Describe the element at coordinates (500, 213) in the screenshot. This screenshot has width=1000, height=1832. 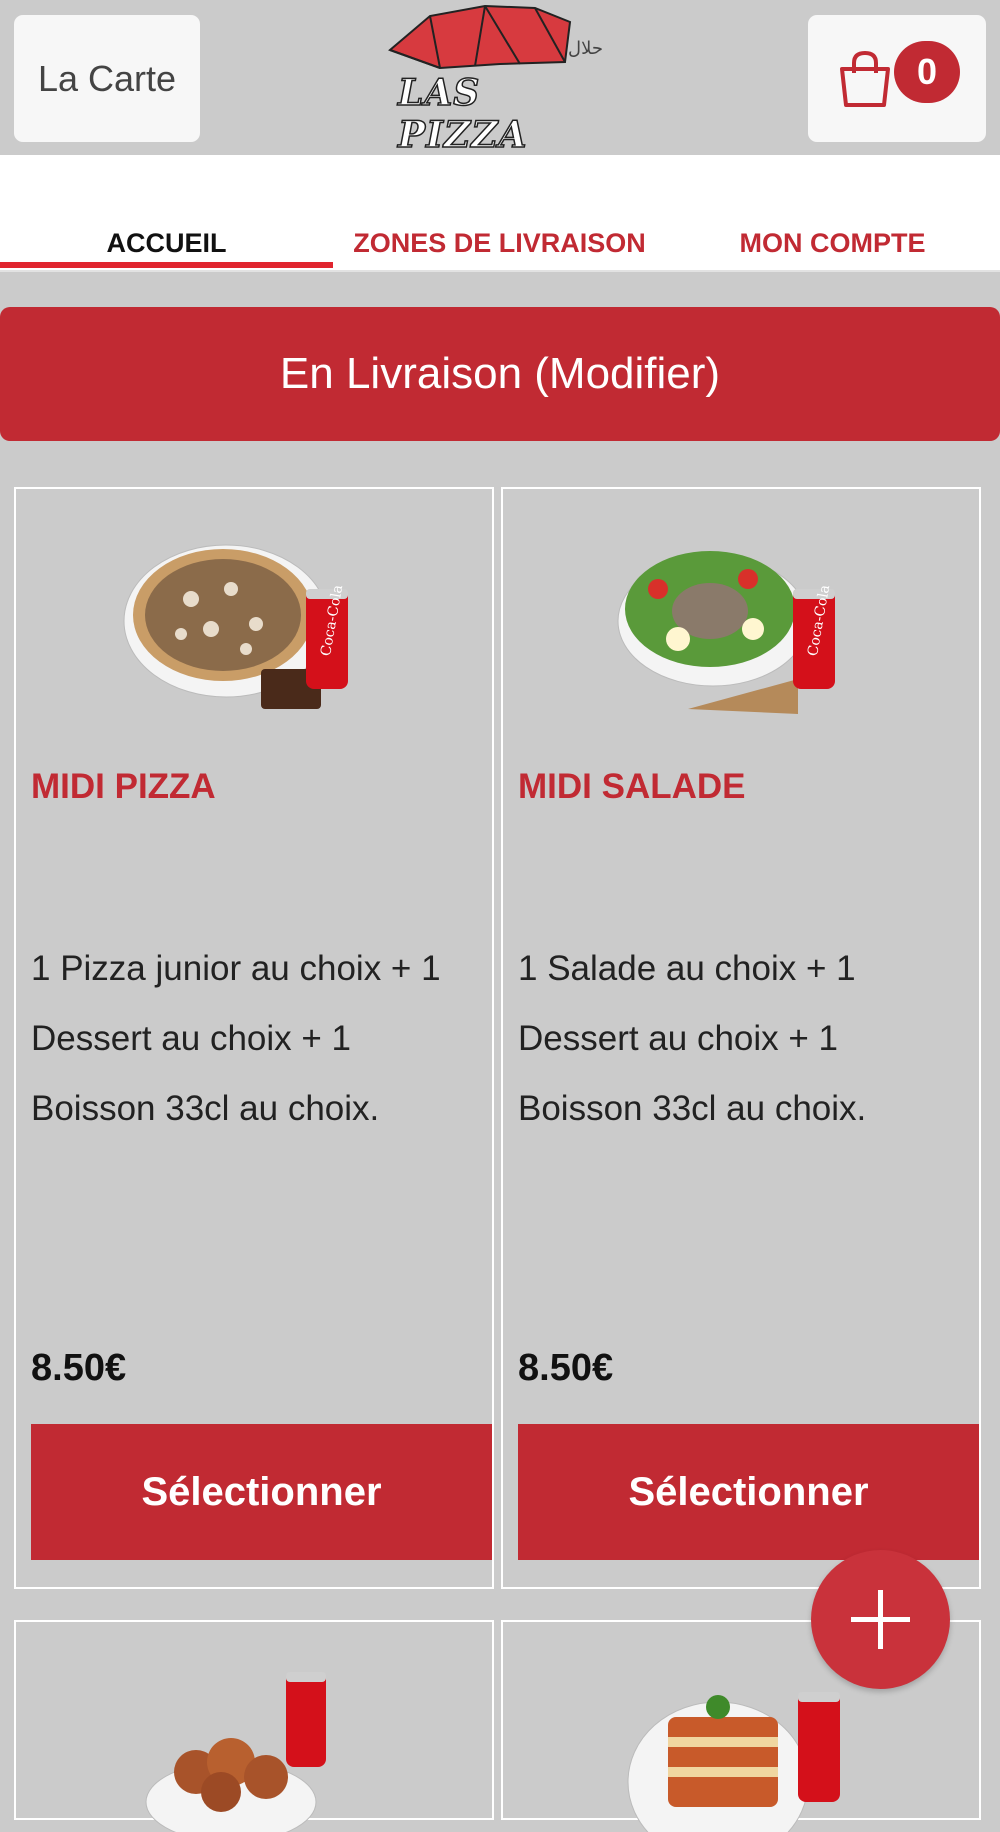
I see `nav-tabs: ACCUEIL ZONES DE LIVRAISON MON COMPTE` at that location.